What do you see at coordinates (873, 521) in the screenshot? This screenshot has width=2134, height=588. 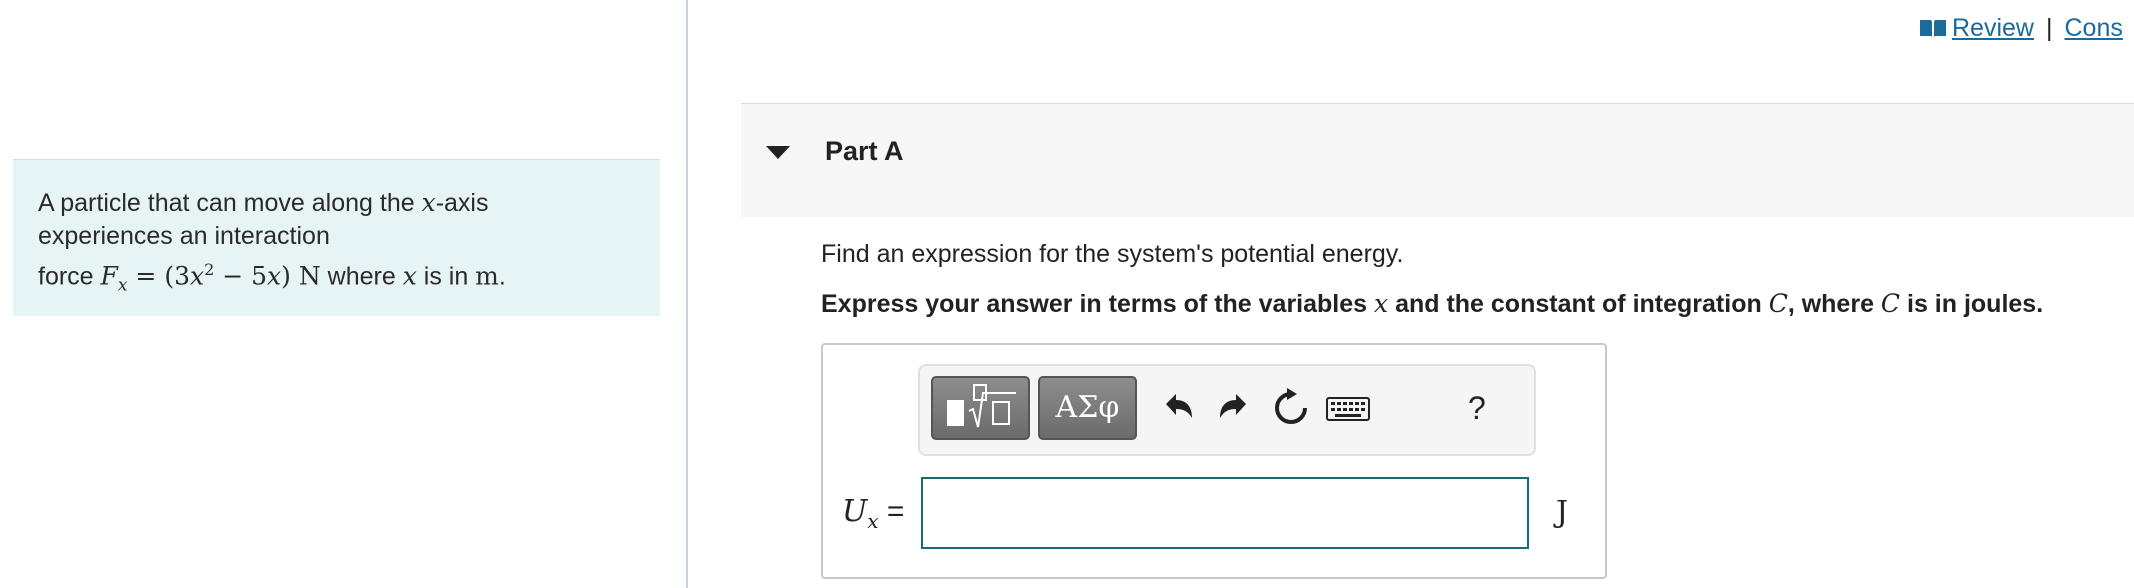 I see `math-u-subscript: x` at bounding box center [873, 521].